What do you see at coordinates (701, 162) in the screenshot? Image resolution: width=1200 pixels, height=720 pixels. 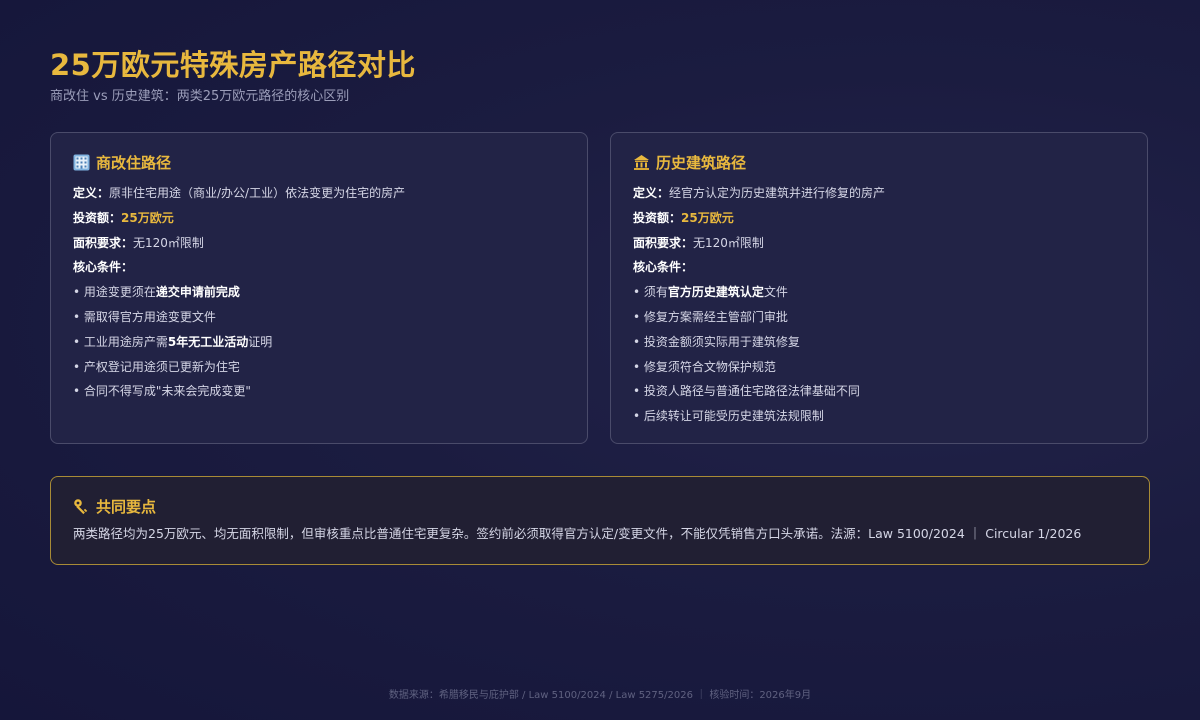 I see `card-title: 历史建筑路径` at bounding box center [701, 162].